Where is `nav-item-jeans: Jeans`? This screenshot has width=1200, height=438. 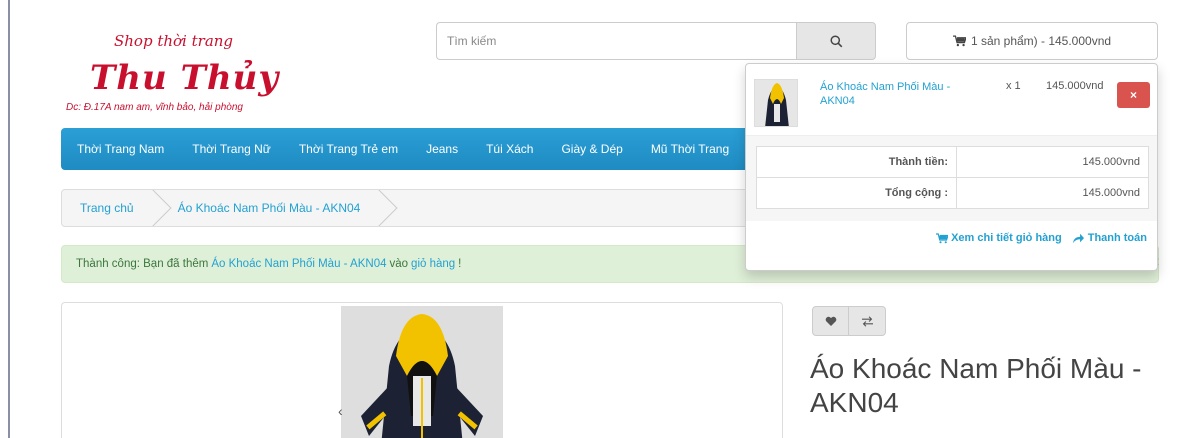
nav-item-jeans: Jeans is located at coordinates (442, 149).